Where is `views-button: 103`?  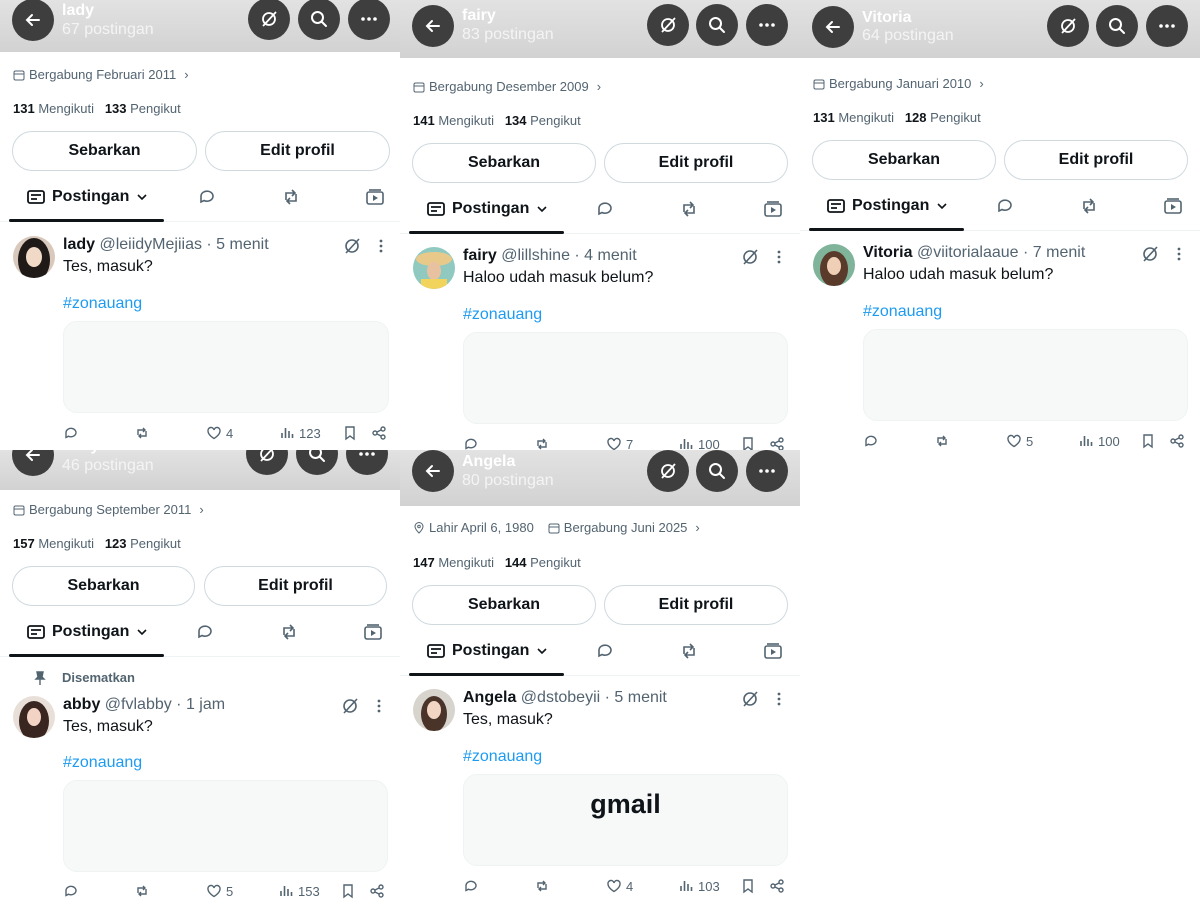 views-button: 103 is located at coordinates (699, 886).